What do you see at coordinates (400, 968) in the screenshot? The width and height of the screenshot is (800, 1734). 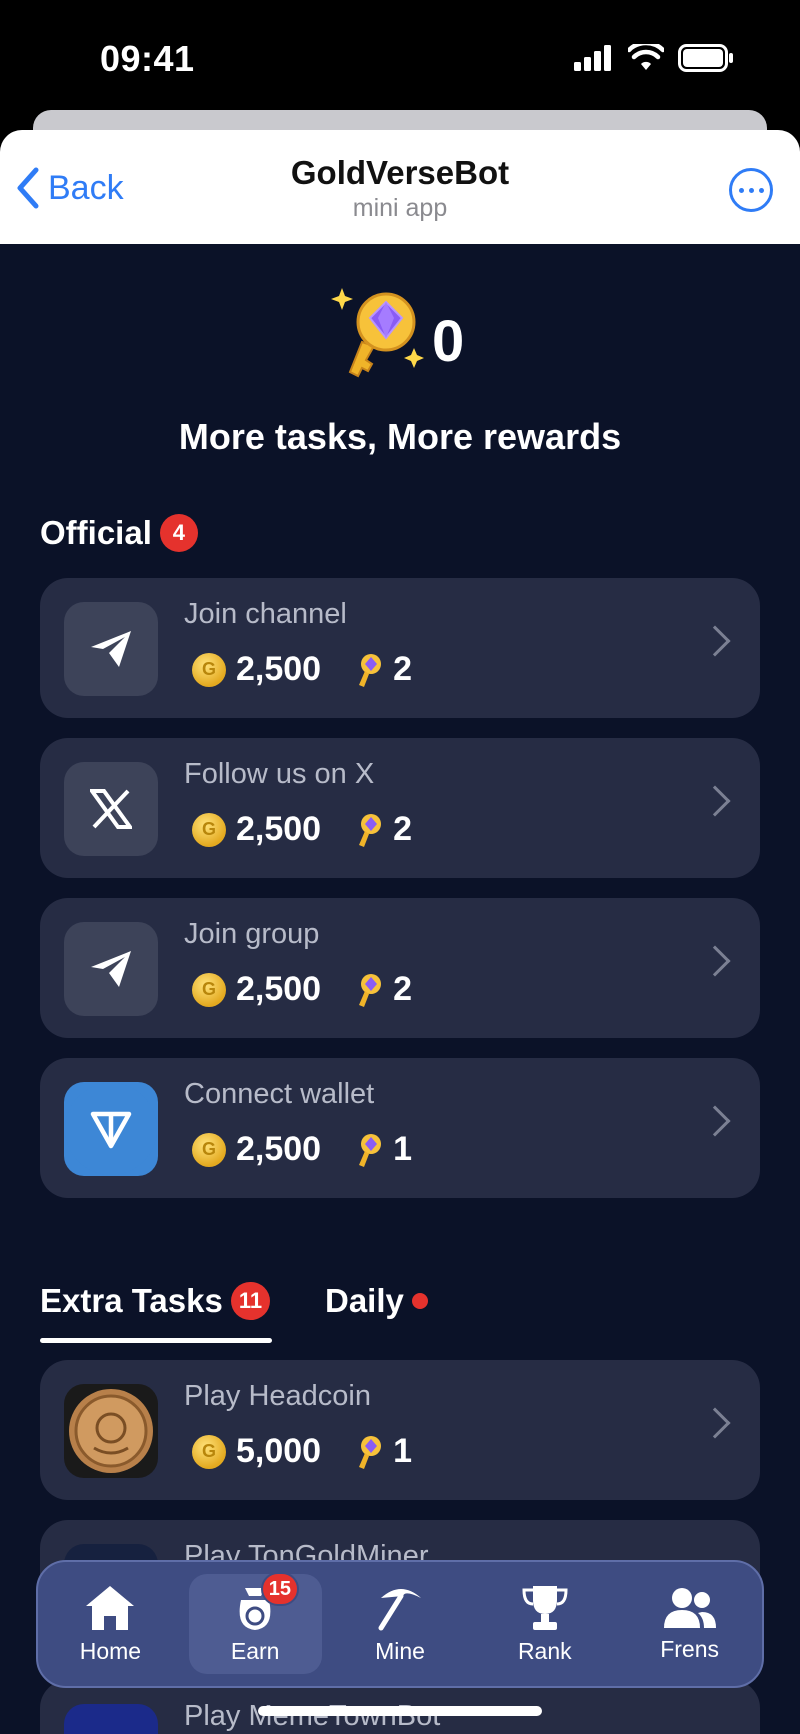 I see `task-join-group: Join group G 2,500 2` at bounding box center [400, 968].